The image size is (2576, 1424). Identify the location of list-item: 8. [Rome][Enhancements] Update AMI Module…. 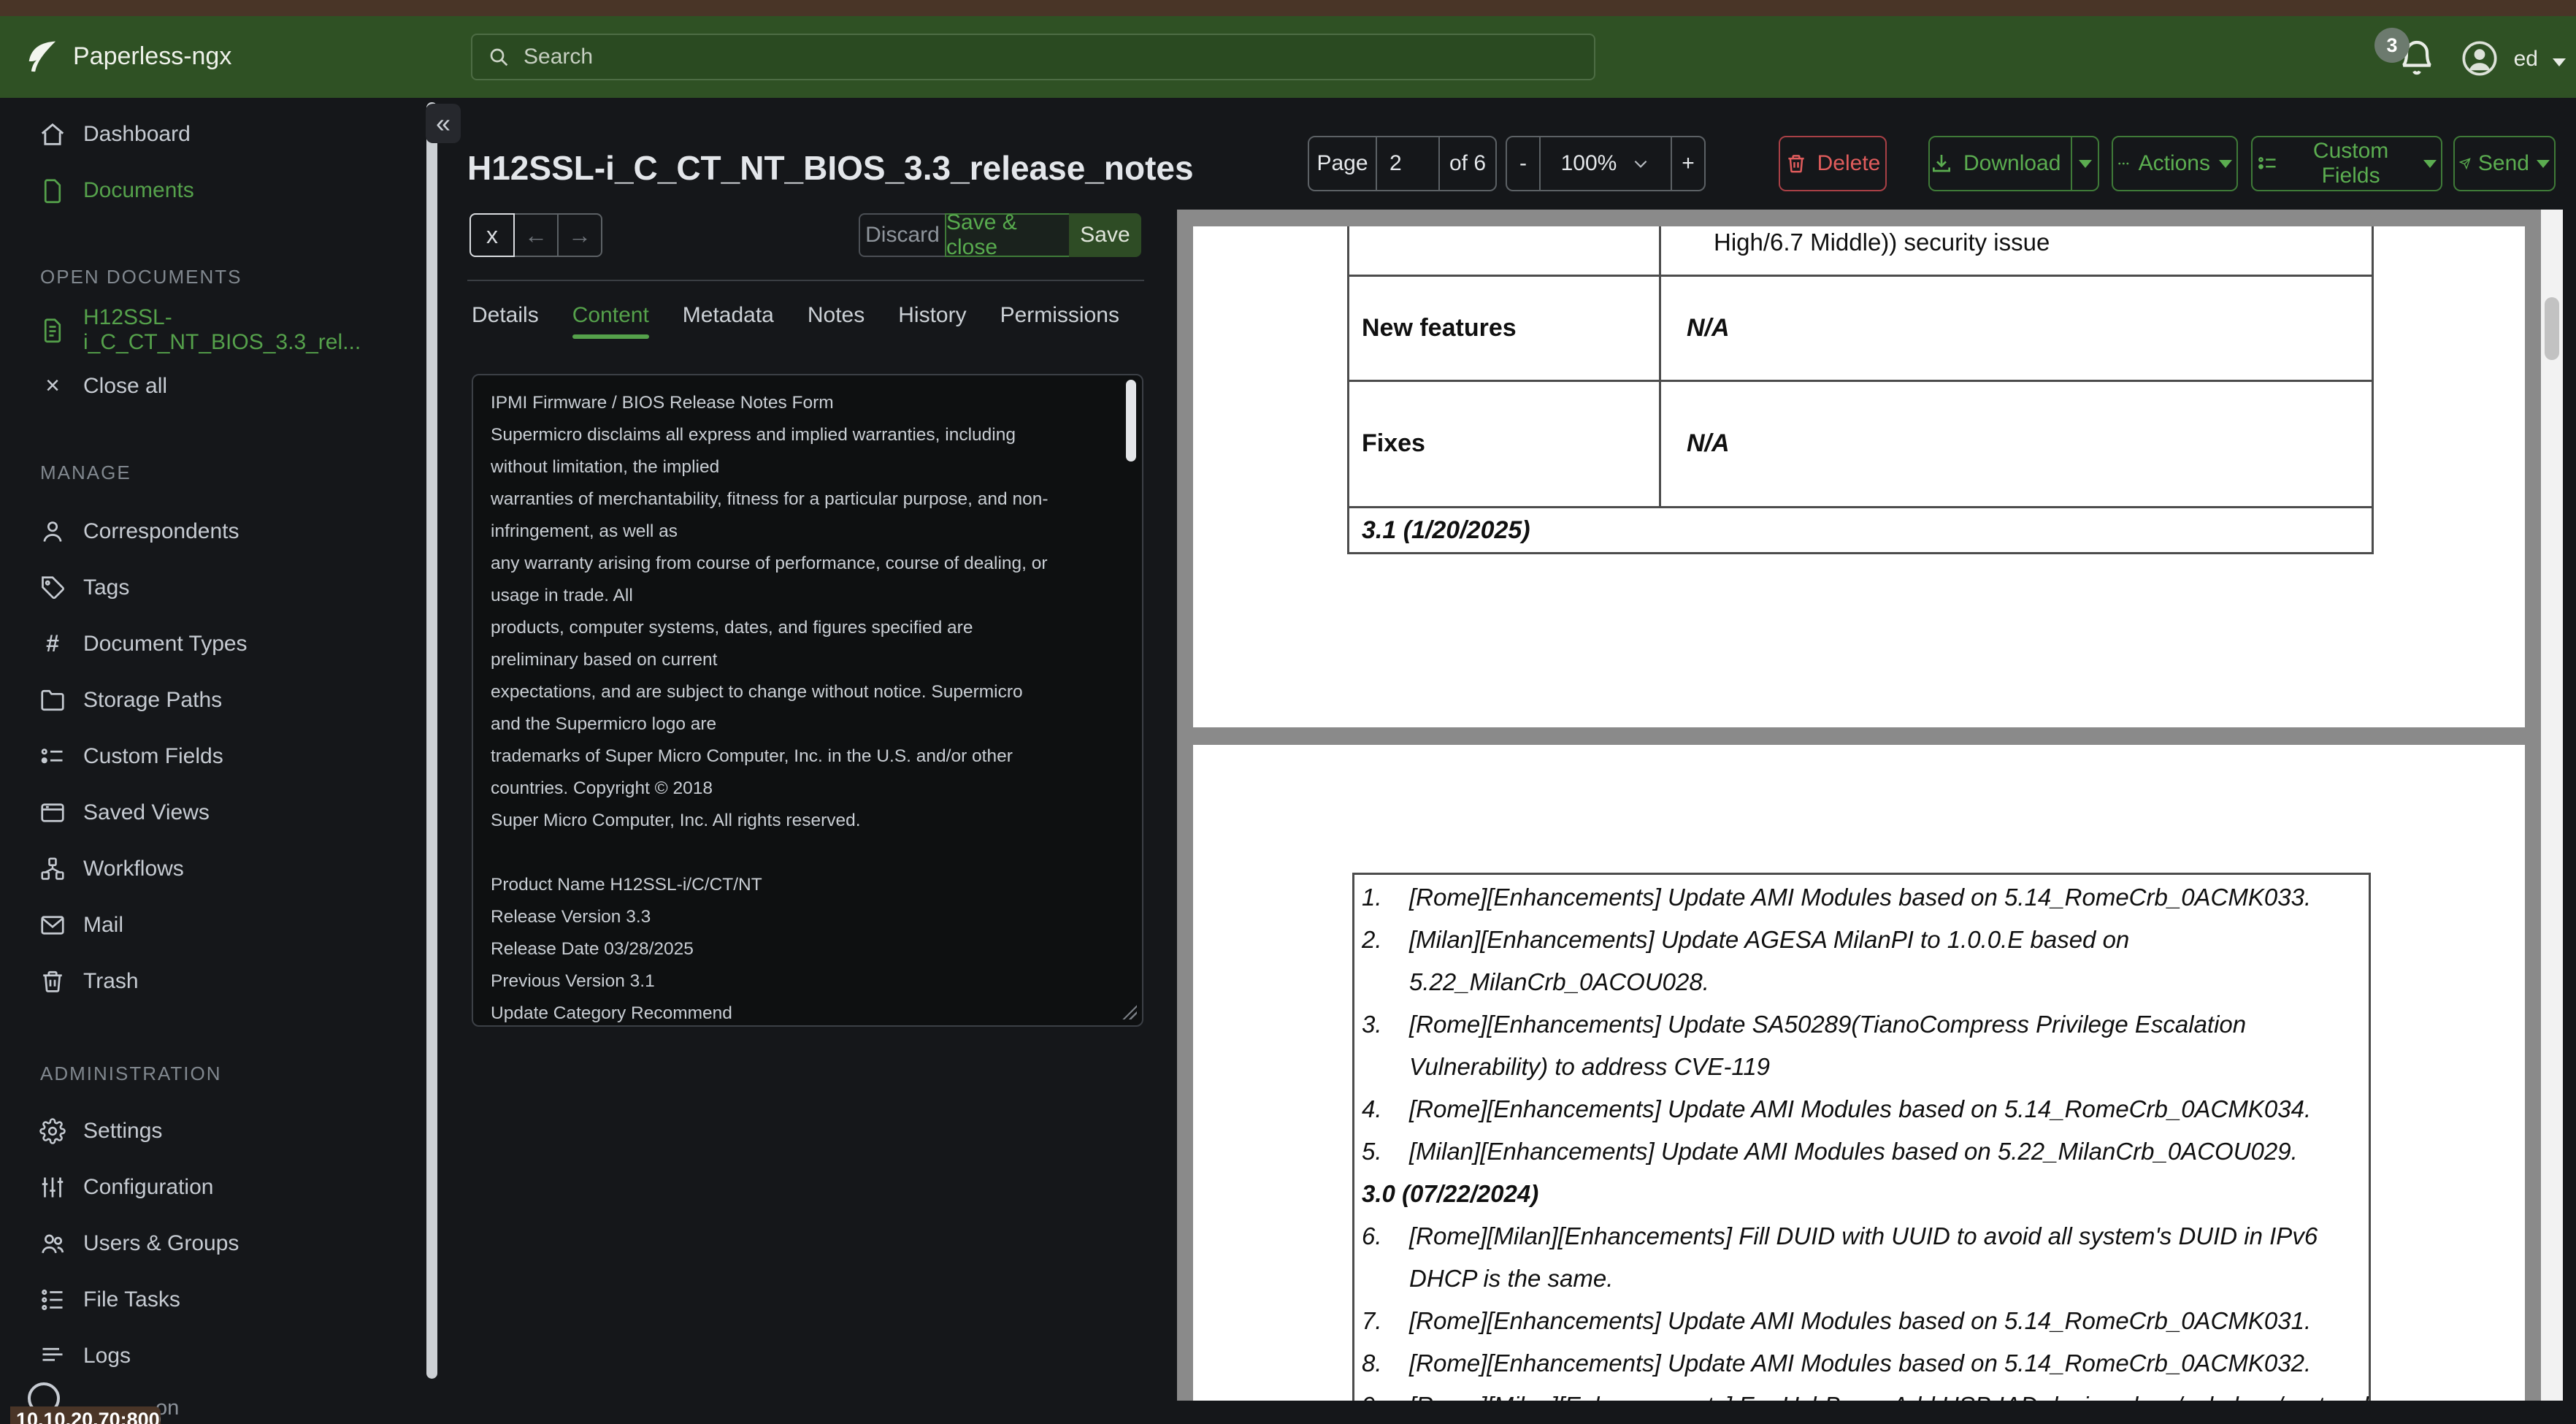
(1837, 1364).